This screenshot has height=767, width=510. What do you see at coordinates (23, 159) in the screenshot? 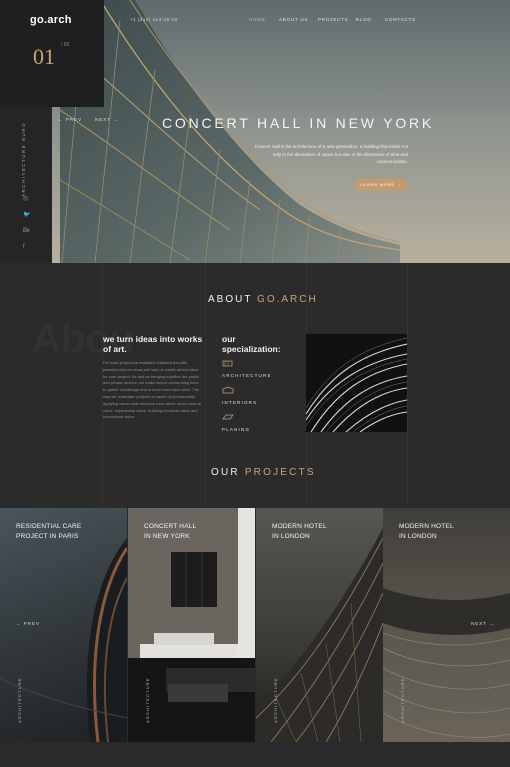
I see `rail-vertical-text: ARCHITECTURE BURO` at bounding box center [23, 159].